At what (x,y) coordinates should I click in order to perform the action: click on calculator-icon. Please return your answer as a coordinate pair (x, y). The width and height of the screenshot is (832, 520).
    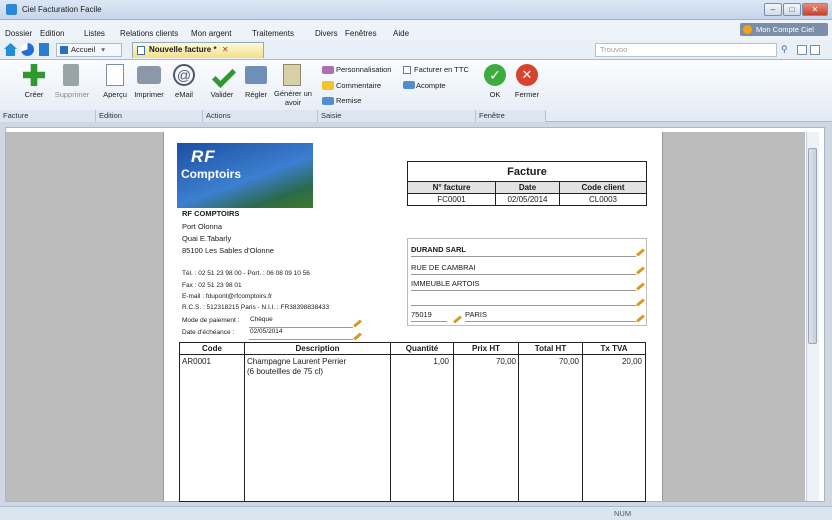
    Looking at the image, I should click on (44, 49).